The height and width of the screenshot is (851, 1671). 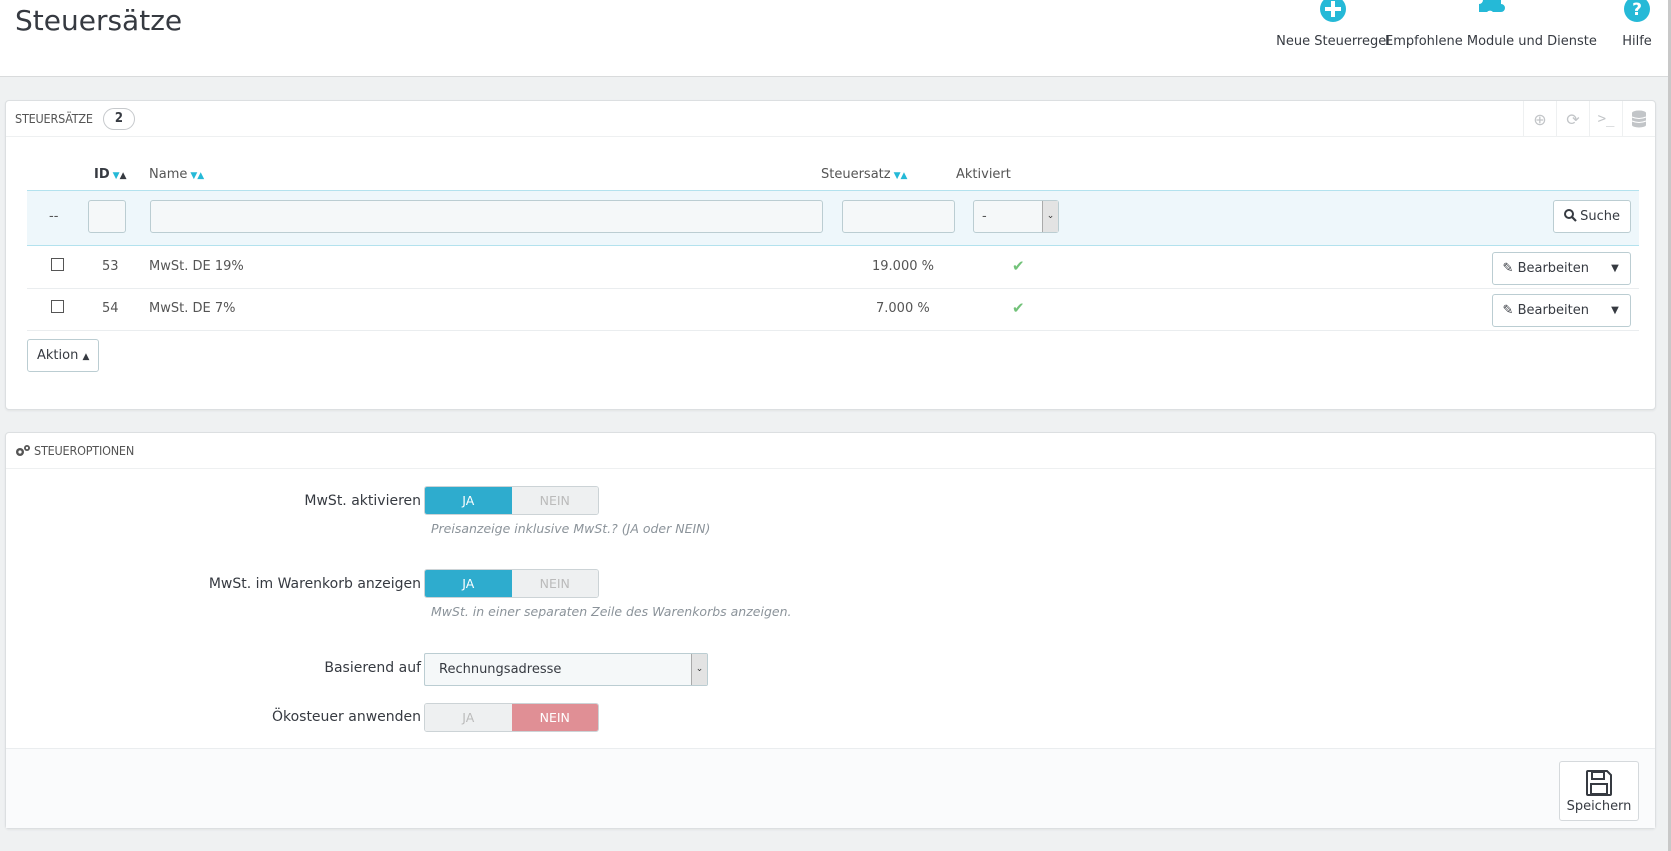 I want to click on row-name: MwSt. DE 19%, so click(x=196, y=266).